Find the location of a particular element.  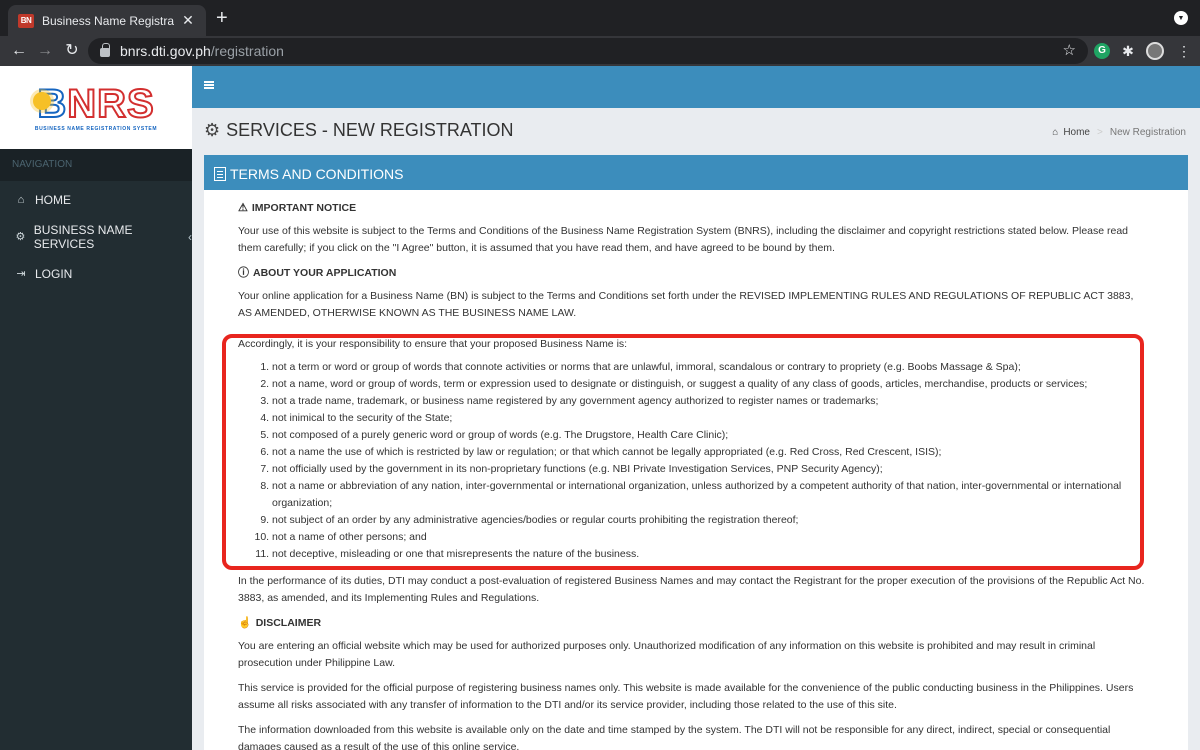

hamburger-menu-icon is located at coordinates (209, 85).